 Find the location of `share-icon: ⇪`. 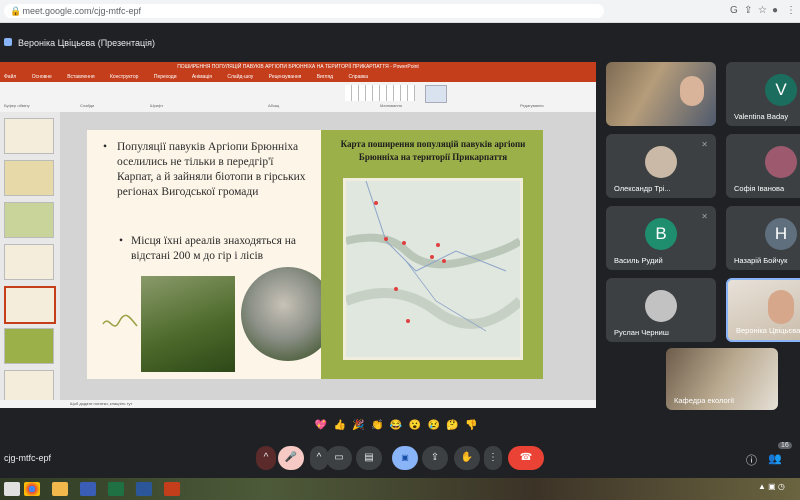

share-icon: ⇪ is located at coordinates (748, 10).